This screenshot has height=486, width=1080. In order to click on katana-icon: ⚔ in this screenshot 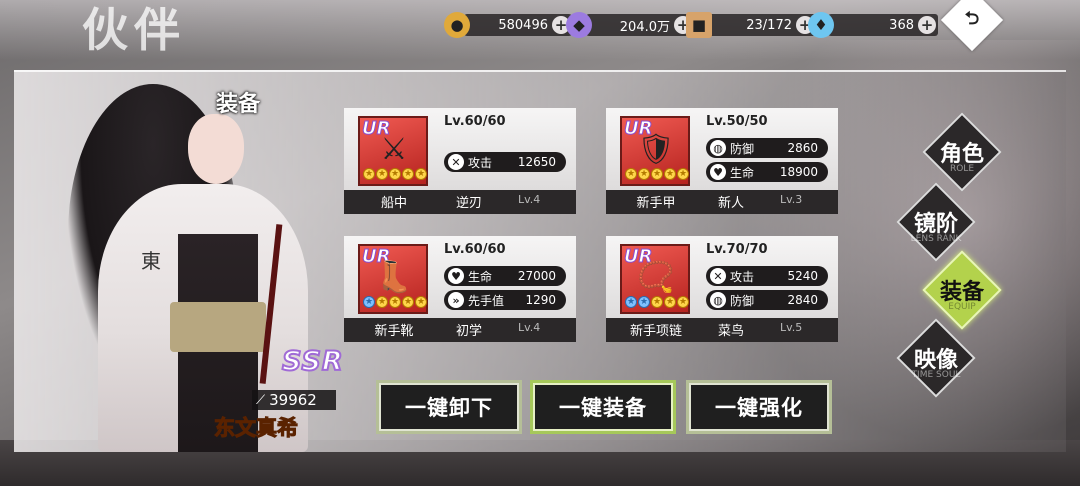, I will do `click(394, 149)`.